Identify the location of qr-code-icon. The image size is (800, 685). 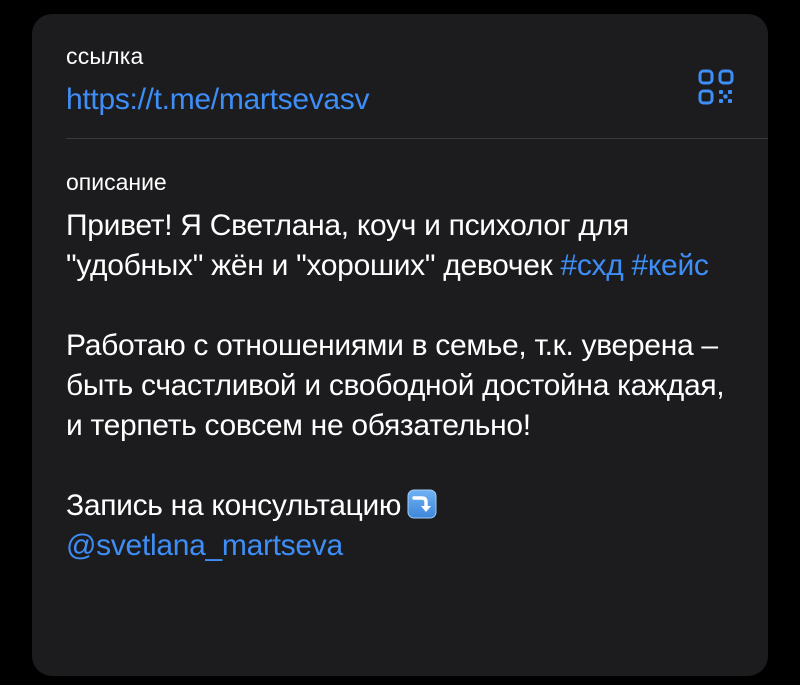
(716, 87).